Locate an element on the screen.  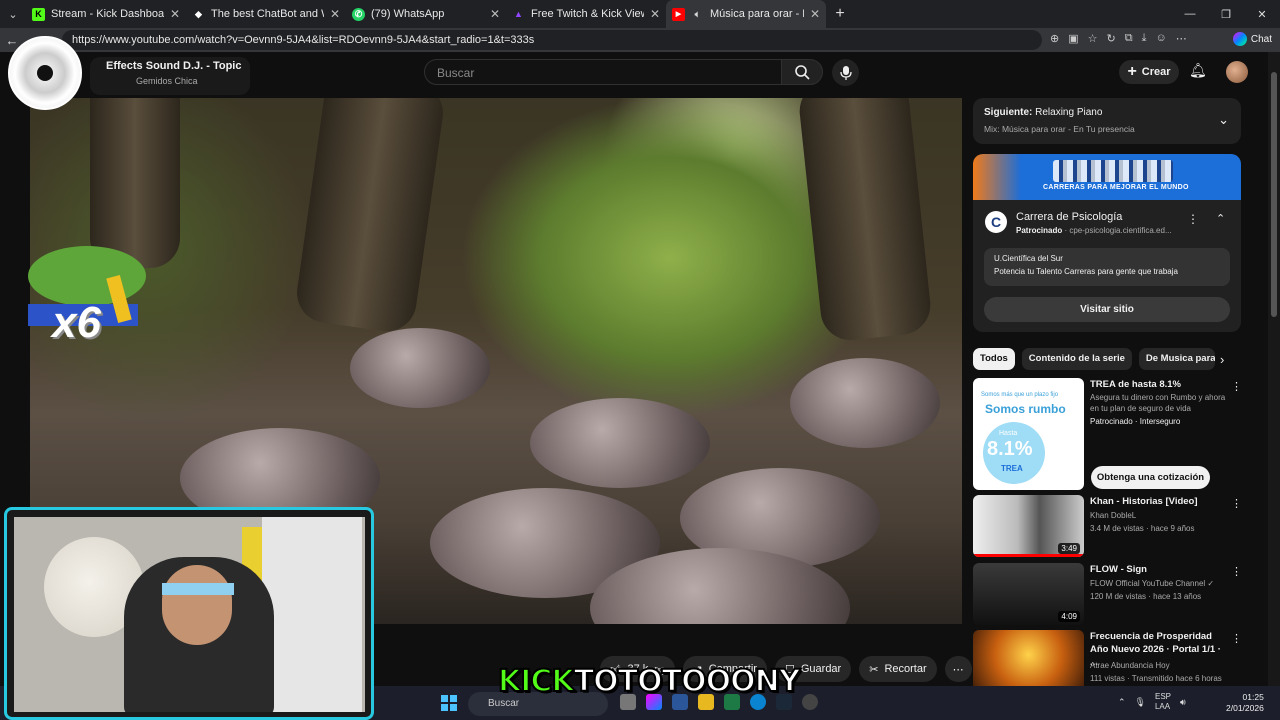
thumb-ad-hasta: Hasta is located at coordinates (1008, 433).